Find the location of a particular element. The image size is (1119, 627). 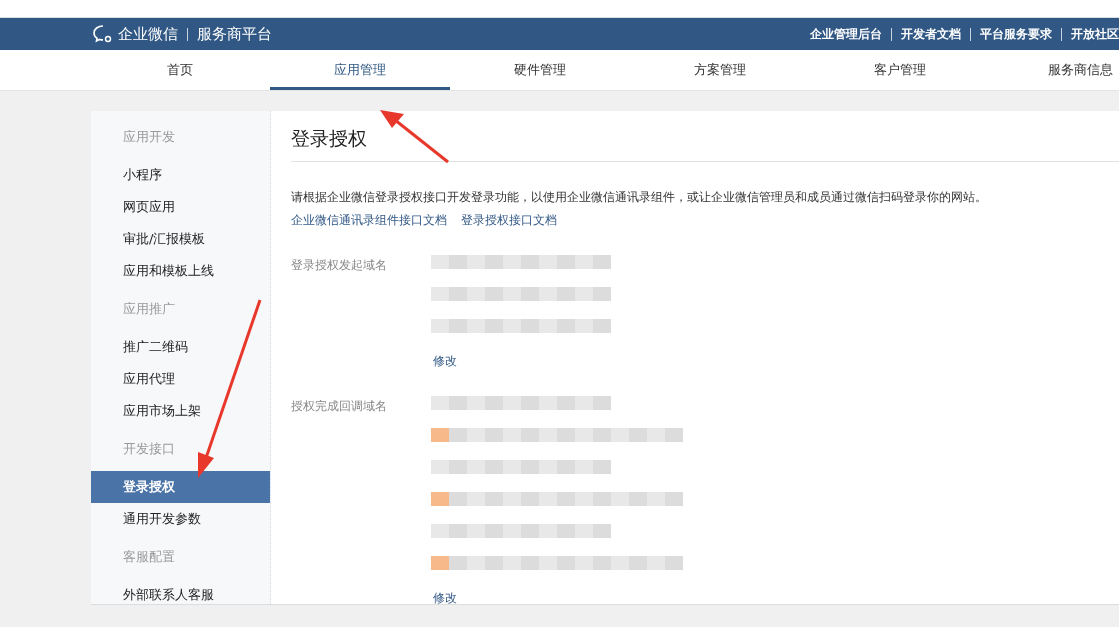

brand-name: 企业微信 is located at coordinates (148, 34).